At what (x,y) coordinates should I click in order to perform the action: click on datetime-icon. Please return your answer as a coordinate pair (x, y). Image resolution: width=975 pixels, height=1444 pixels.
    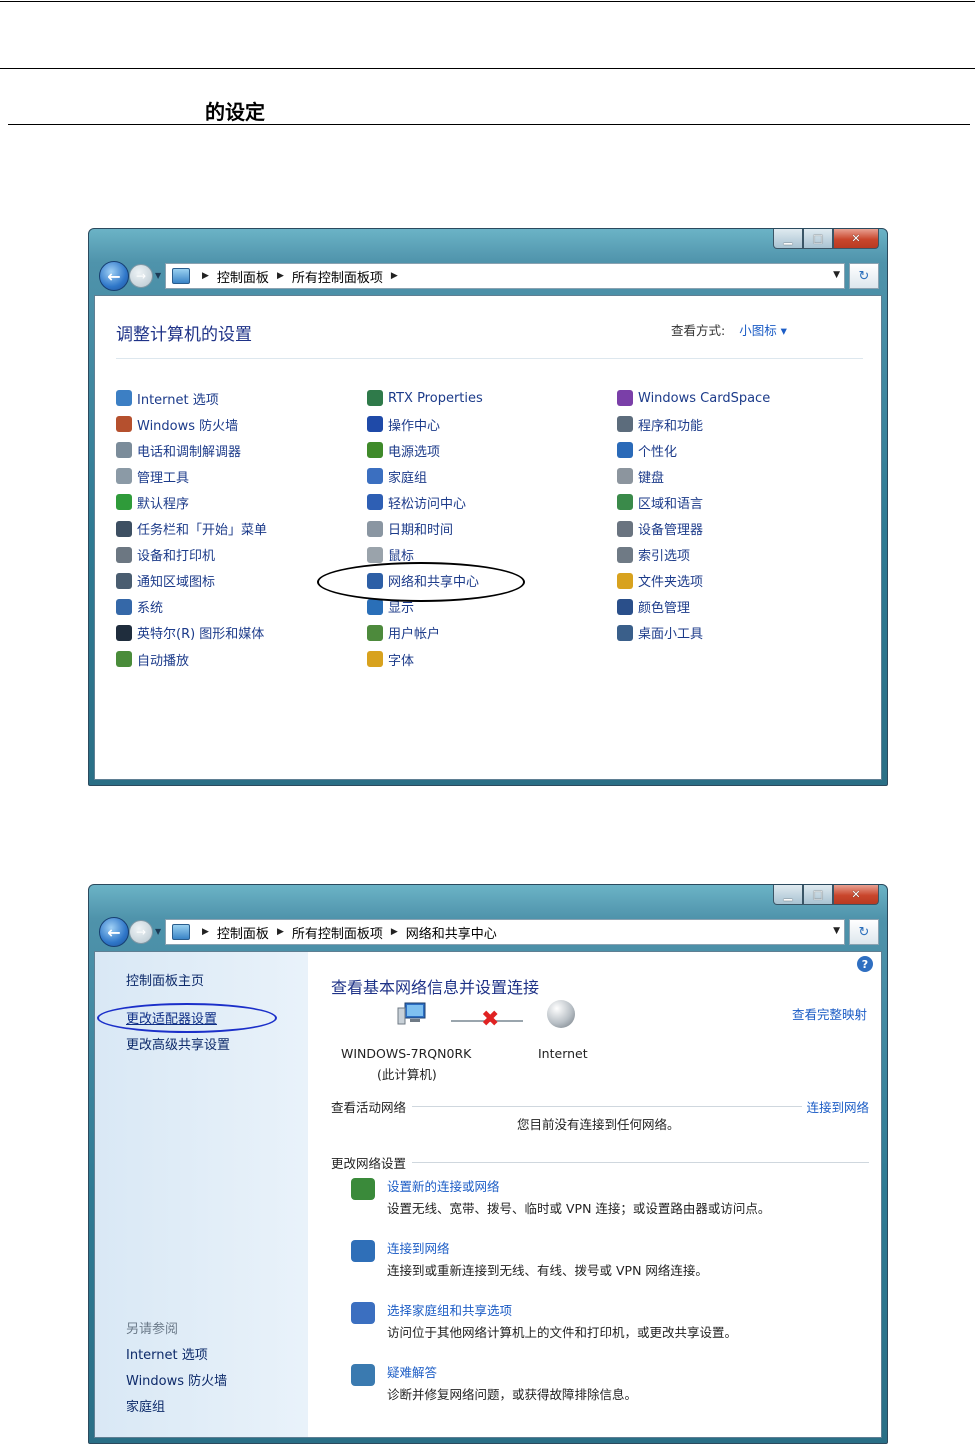
    Looking at the image, I should click on (375, 528).